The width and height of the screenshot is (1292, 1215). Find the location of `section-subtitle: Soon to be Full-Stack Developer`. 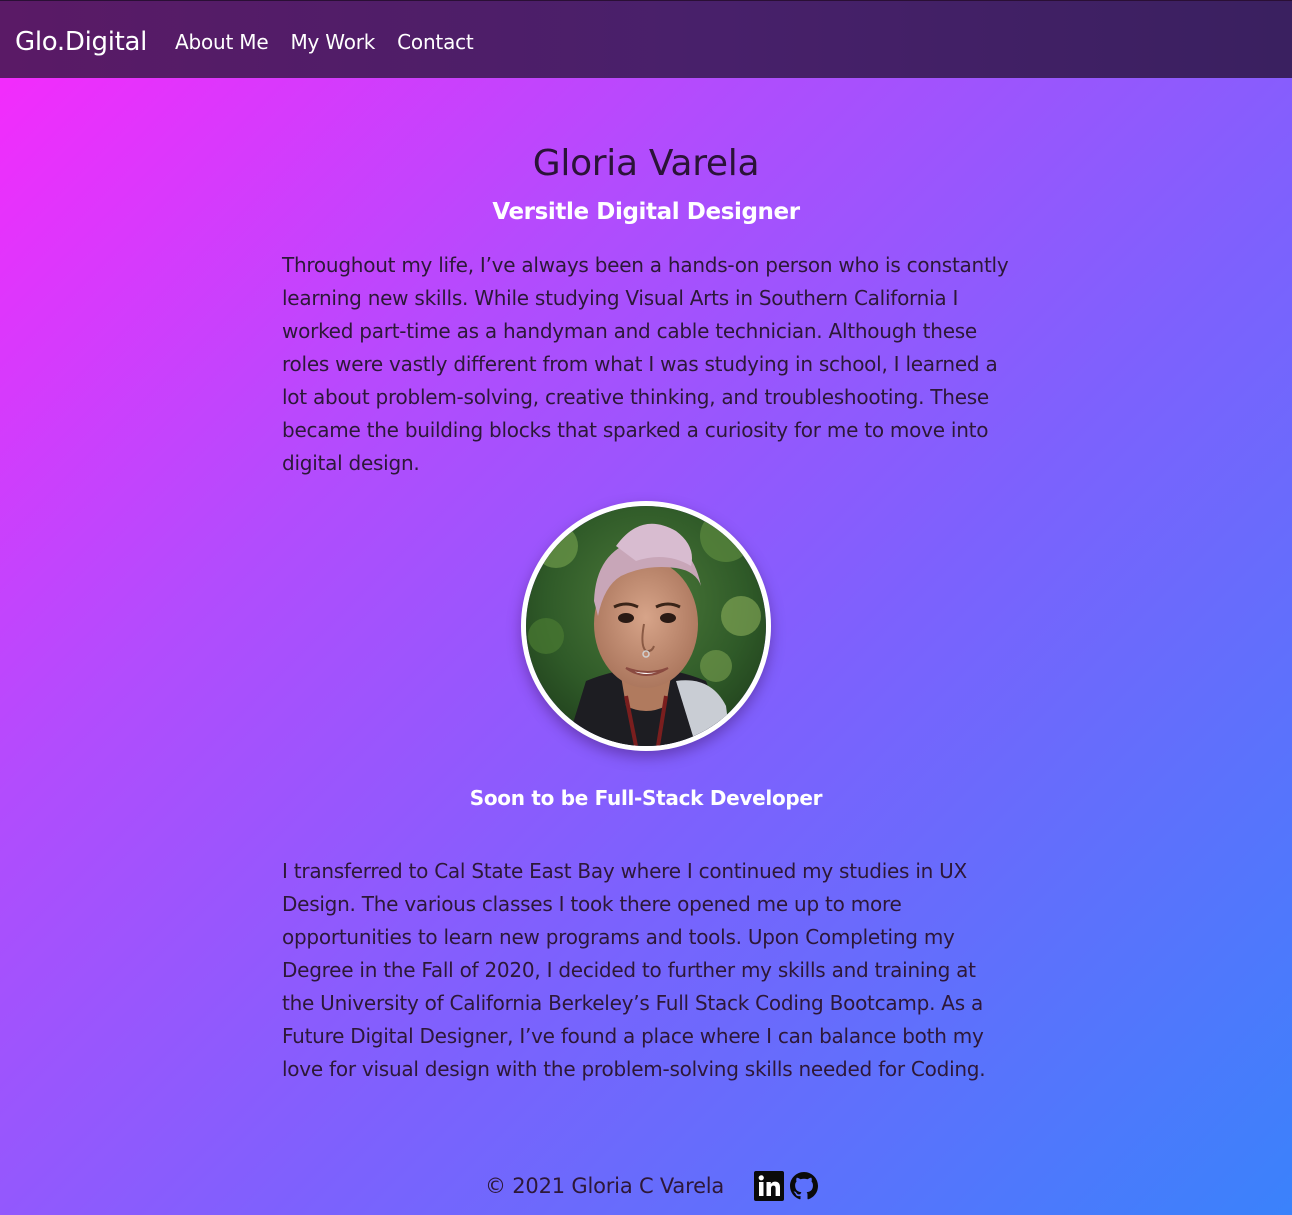

section-subtitle: Soon to be Full-Stack Developer is located at coordinates (646, 798).